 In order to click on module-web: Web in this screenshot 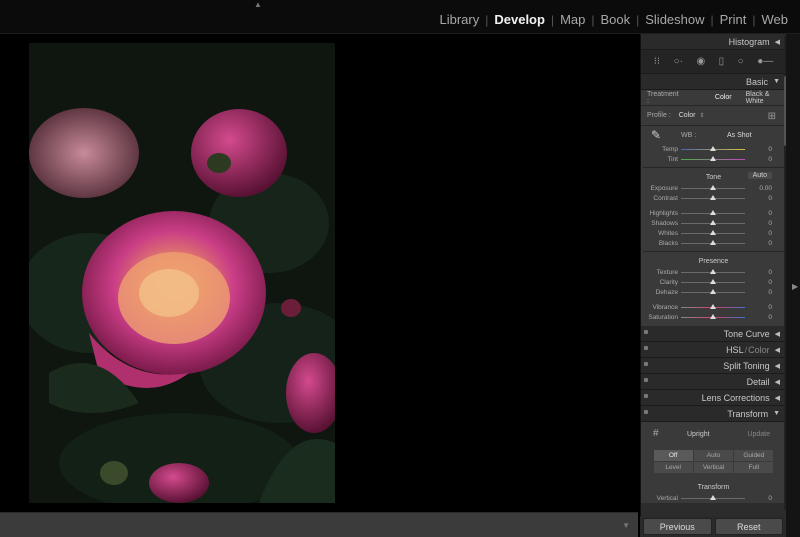, I will do `click(775, 19)`.